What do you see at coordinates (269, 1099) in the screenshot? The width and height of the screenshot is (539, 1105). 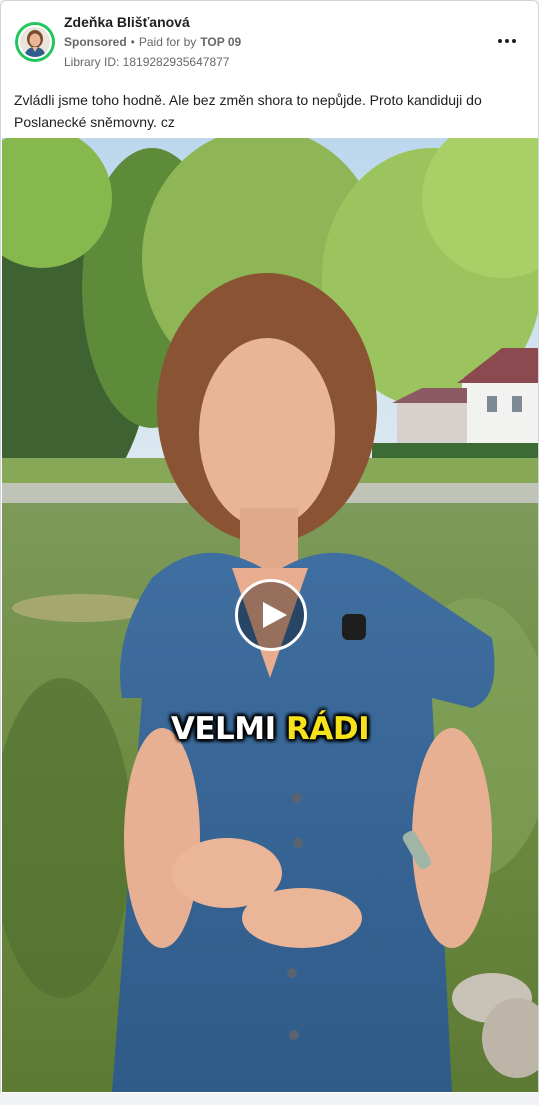 I see `page-background-strip` at bounding box center [269, 1099].